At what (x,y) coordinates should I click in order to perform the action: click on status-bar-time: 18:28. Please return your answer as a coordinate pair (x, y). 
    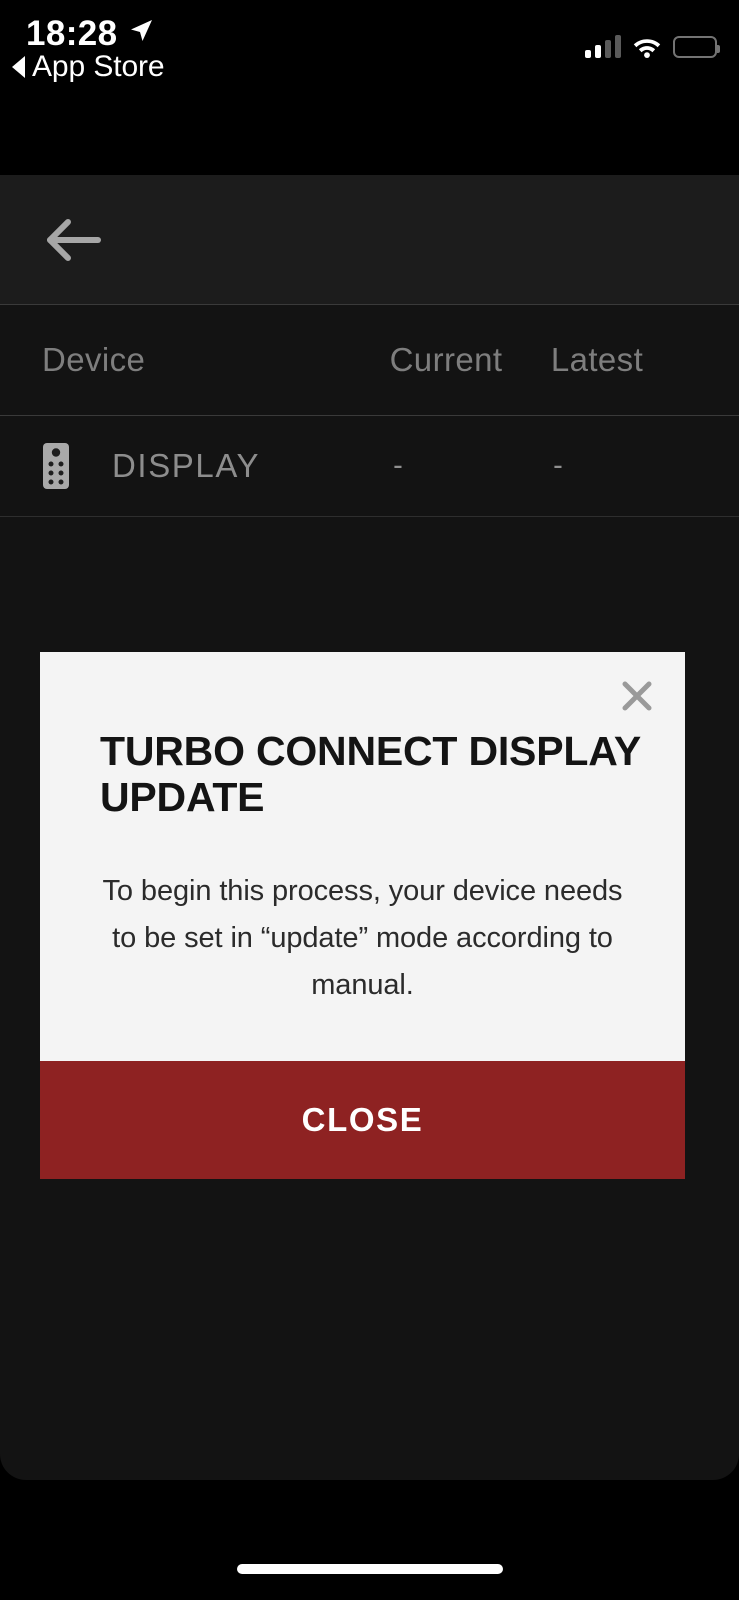
    Looking at the image, I should click on (72, 33).